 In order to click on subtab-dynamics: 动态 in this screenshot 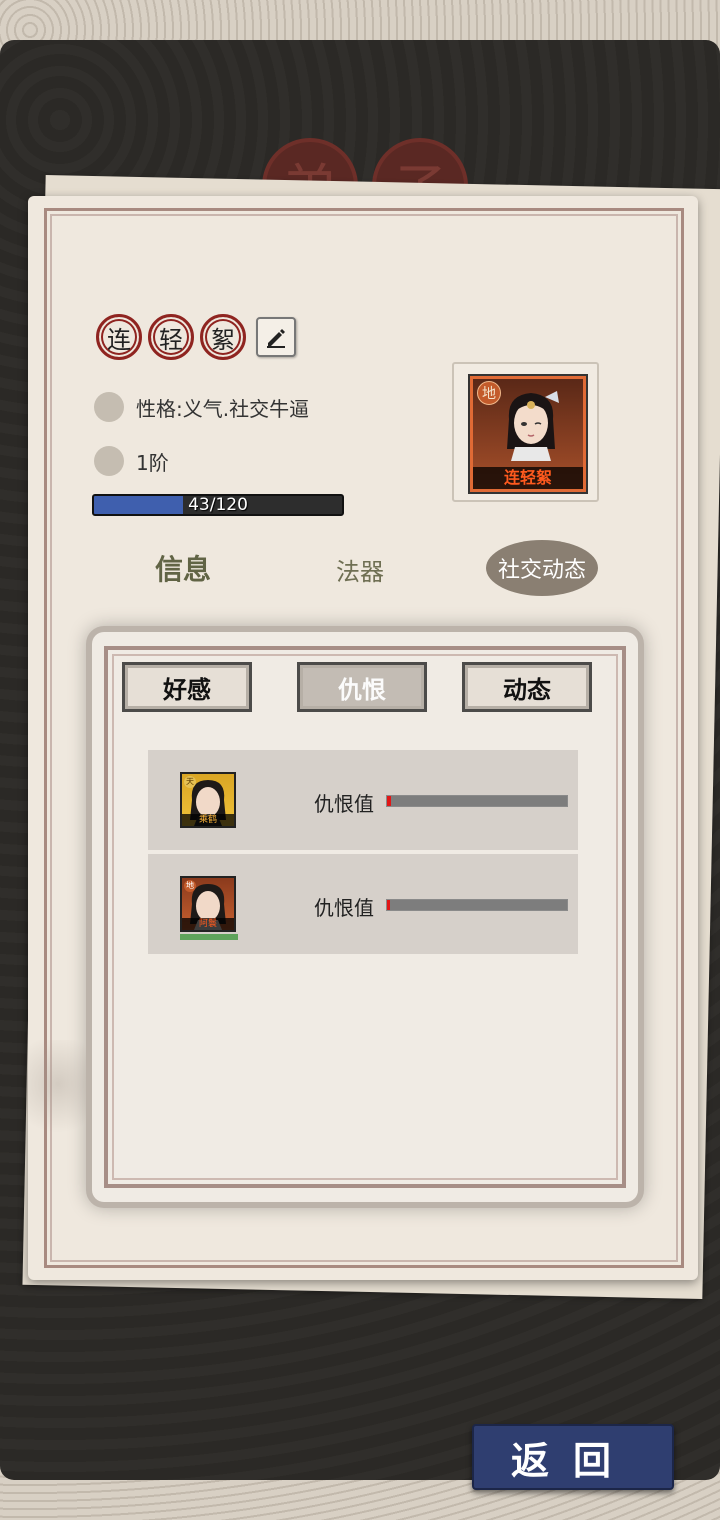, I will do `click(527, 687)`.